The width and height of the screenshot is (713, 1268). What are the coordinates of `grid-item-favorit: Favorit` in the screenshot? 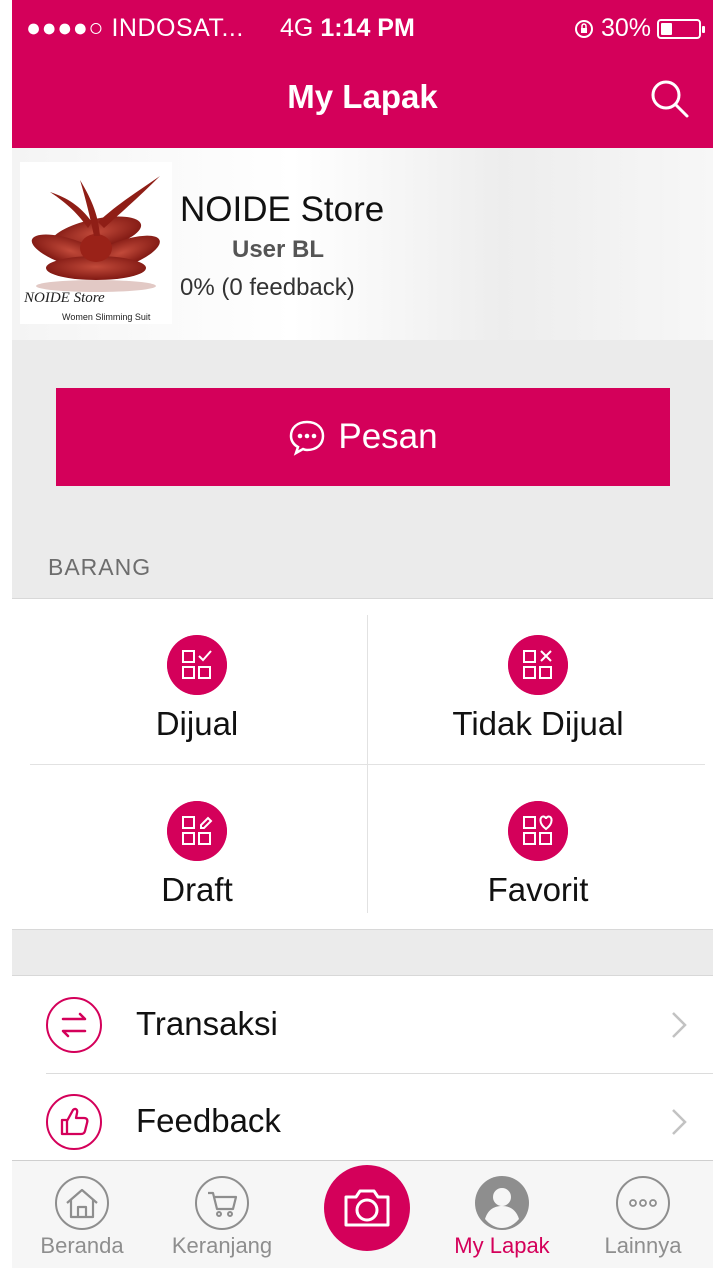 It's located at (538, 850).